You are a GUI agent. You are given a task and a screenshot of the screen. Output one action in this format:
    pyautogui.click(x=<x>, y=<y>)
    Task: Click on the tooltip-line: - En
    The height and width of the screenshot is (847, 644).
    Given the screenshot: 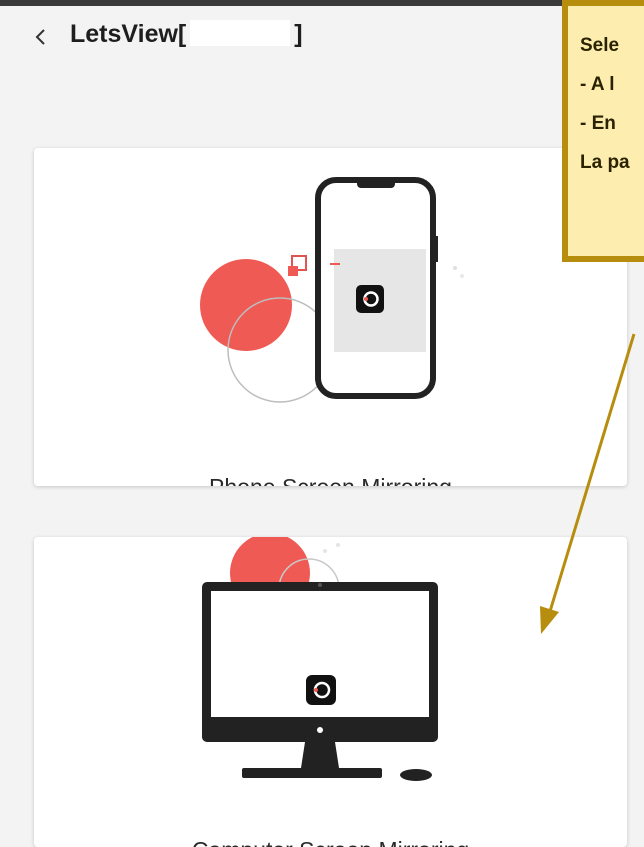 What is the action you would take?
    pyautogui.click(x=598, y=123)
    